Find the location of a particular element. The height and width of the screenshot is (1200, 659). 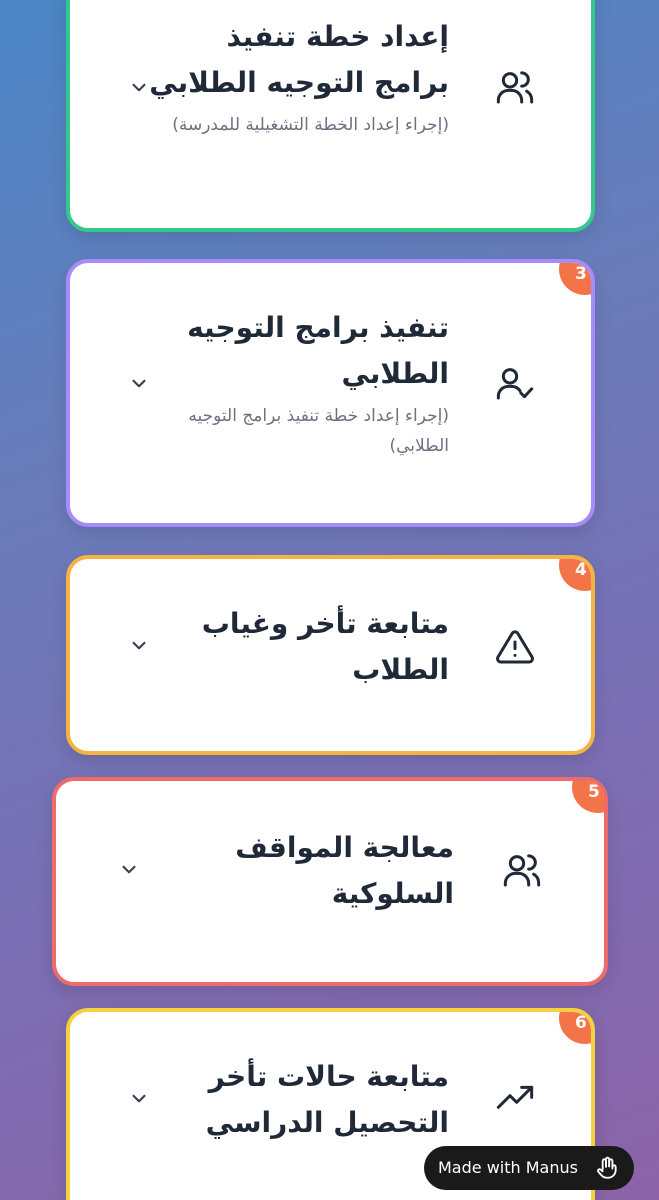

step-number-badge: 6 is located at coordinates (575, 1028).